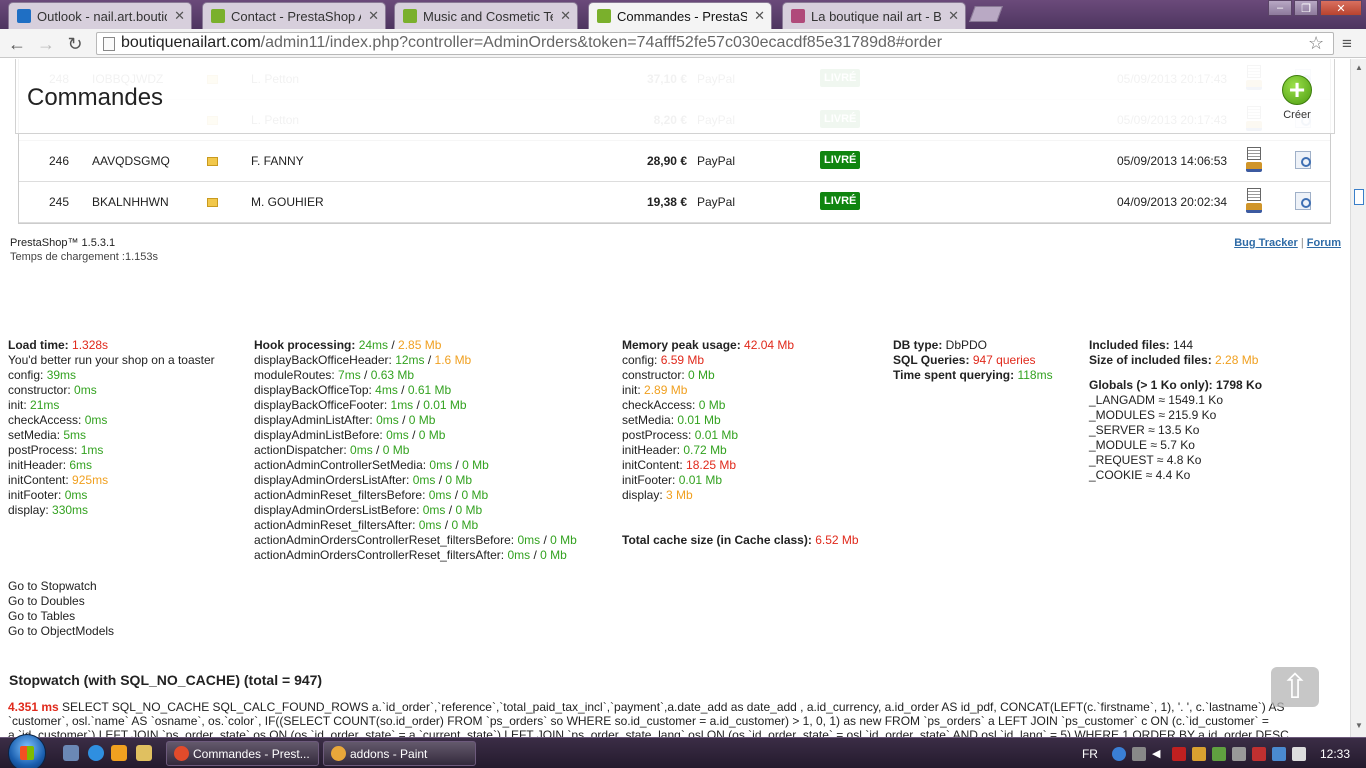  I want to click on browser-tab: Contact - PrestaShop Add ✕, so click(294, 15).